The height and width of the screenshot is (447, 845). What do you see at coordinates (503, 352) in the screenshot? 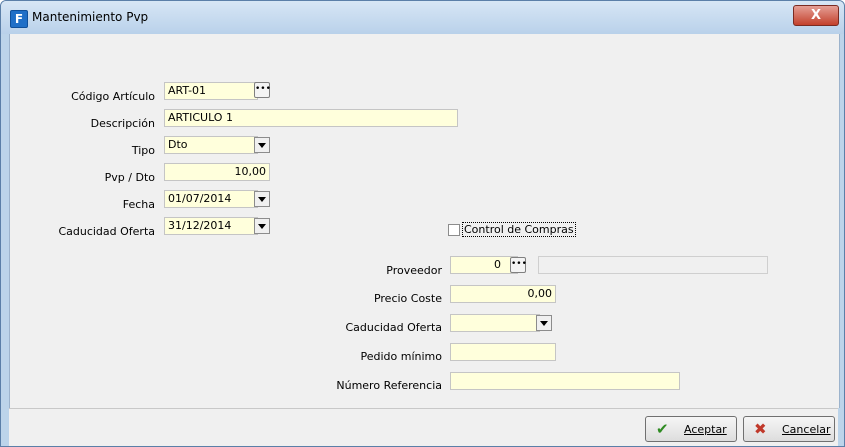
I see `pedido-minimo-field` at bounding box center [503, 352].